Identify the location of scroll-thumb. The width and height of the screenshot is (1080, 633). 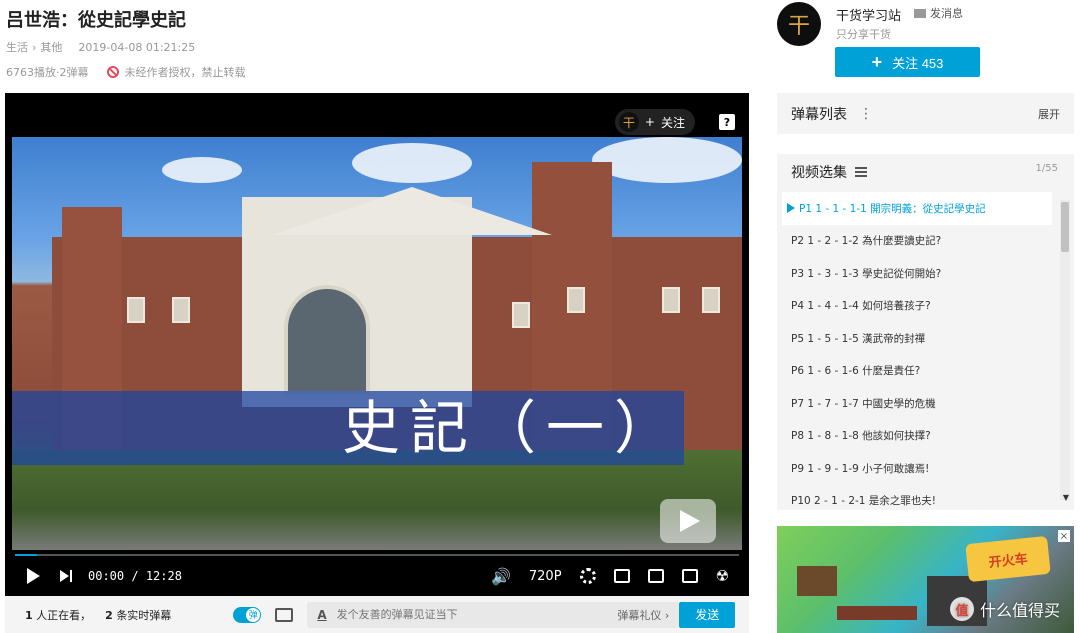
(1065, 227).